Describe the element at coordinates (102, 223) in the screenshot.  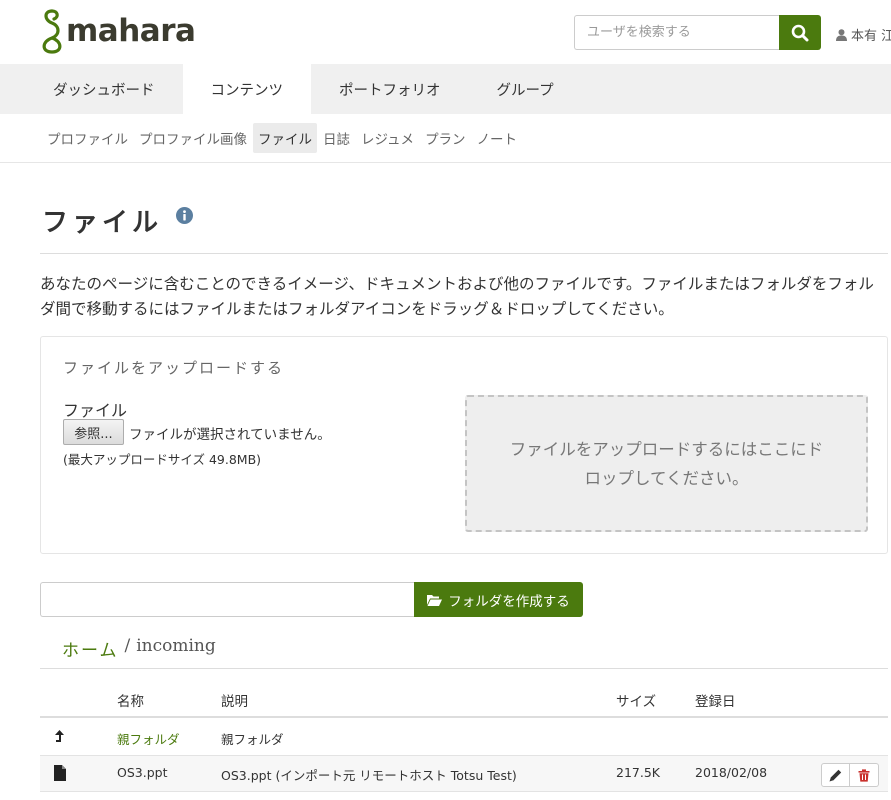
I see `page-title: ファイル` at that location.